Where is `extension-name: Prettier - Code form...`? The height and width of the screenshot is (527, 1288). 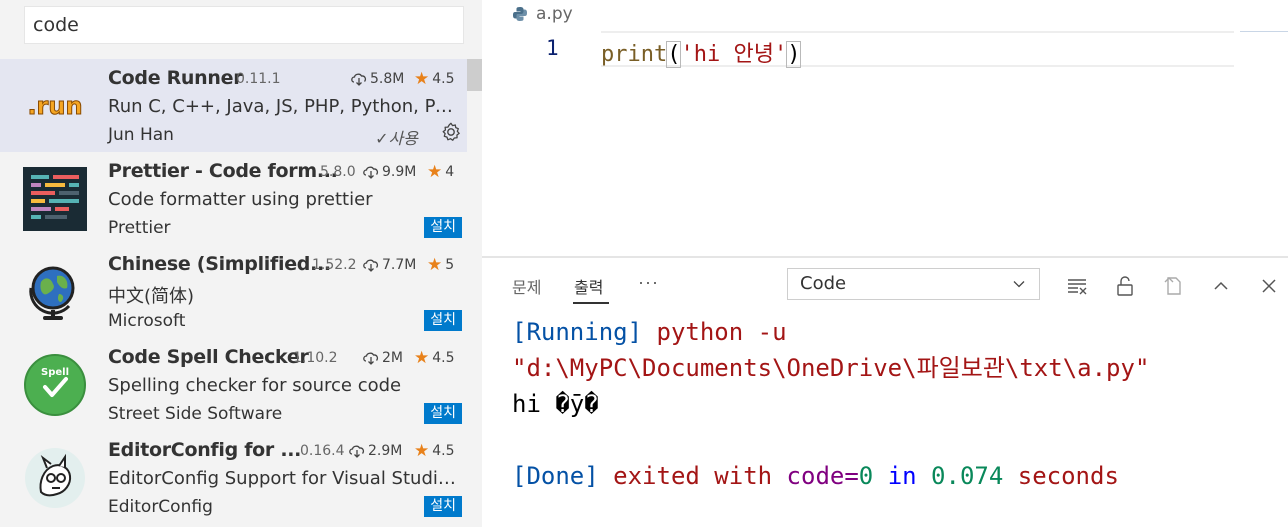 extension-name: Prettier - Code form... is located at coordinates (223, 171).